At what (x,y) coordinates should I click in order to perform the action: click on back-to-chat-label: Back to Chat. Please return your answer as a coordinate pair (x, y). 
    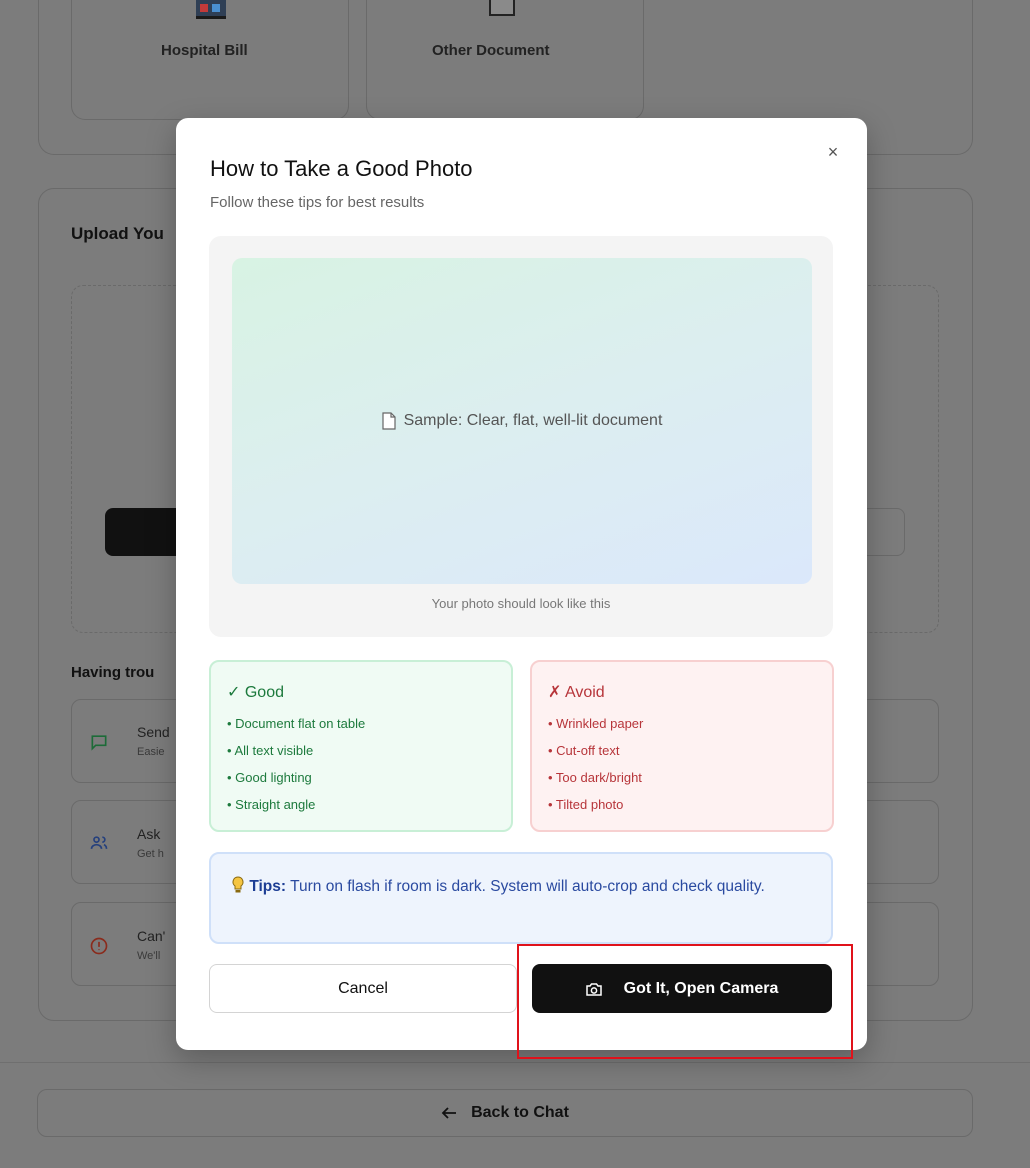
    Looking at the image, I should click on (520, 1112).